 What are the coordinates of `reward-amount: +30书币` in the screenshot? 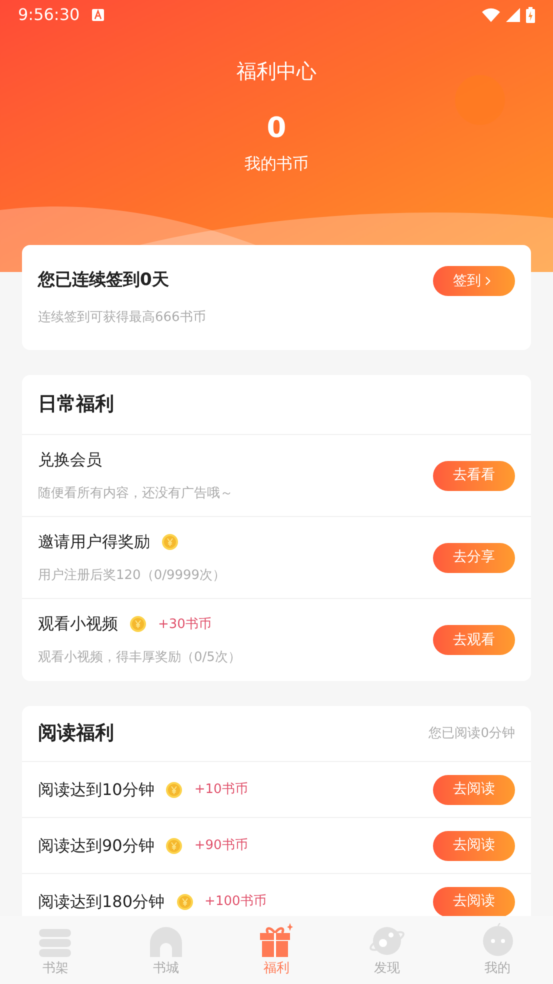 It's located at (185, 625).